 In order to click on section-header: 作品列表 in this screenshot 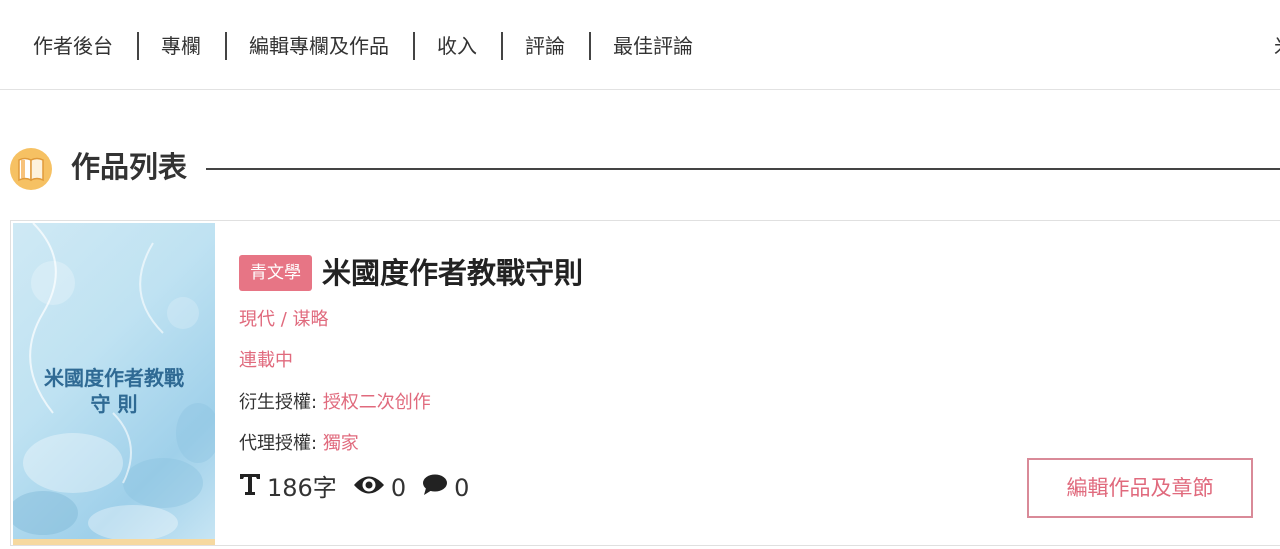, I will do `click(645, 168)`.